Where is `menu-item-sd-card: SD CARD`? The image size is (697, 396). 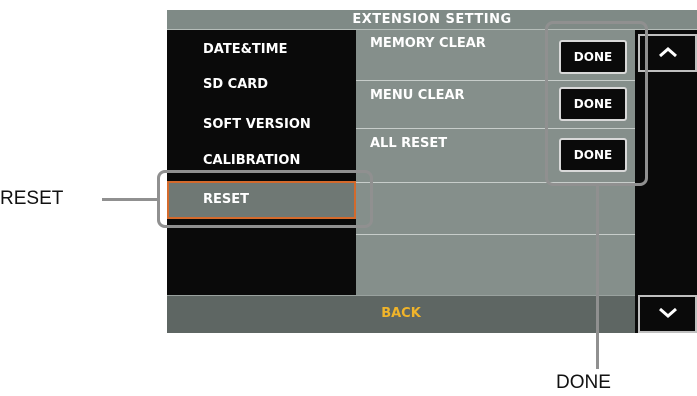
menu-item-sd-card: SD CARD is located at coordinates (235, 84).